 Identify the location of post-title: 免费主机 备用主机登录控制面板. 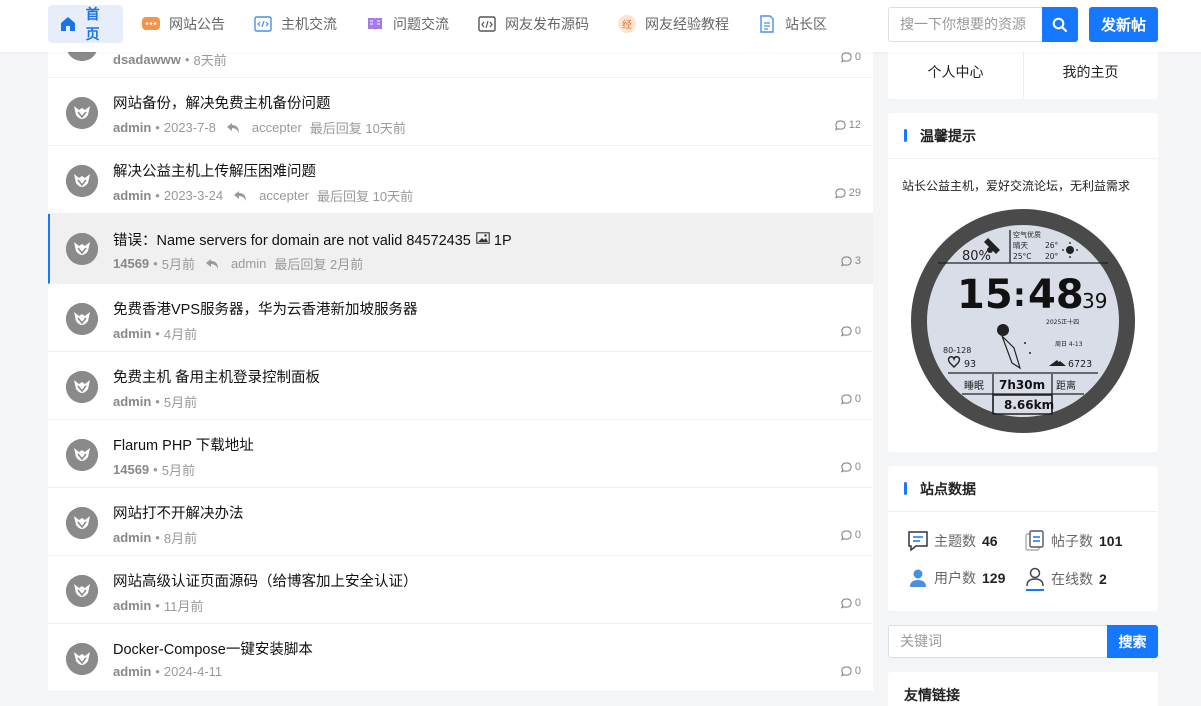
(216, 376).